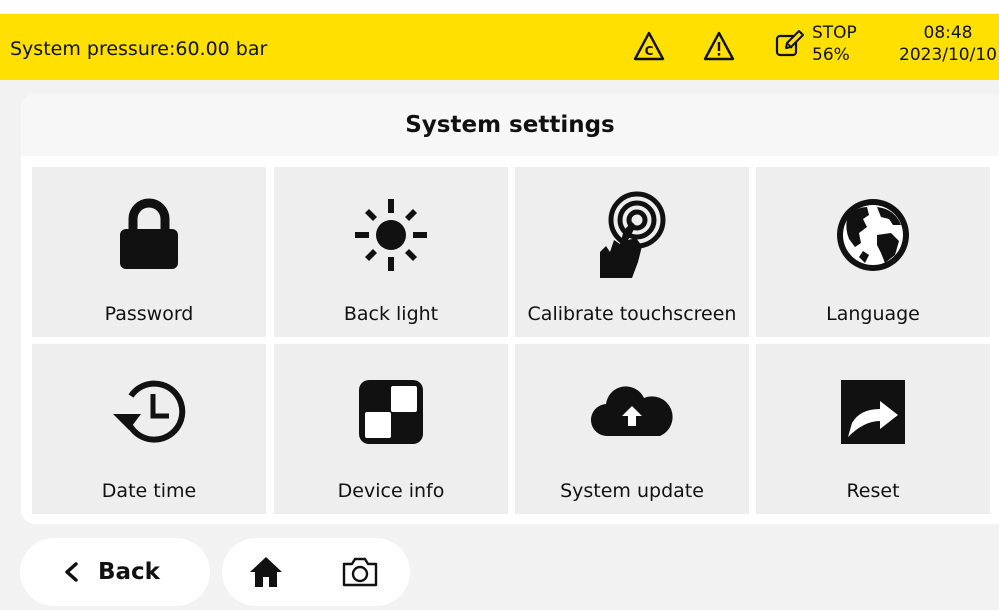  What do you see at coordinates (834, 44) in the screenshot?
I see `stop-status: STOP 56%` at bounding box center [834, 44].